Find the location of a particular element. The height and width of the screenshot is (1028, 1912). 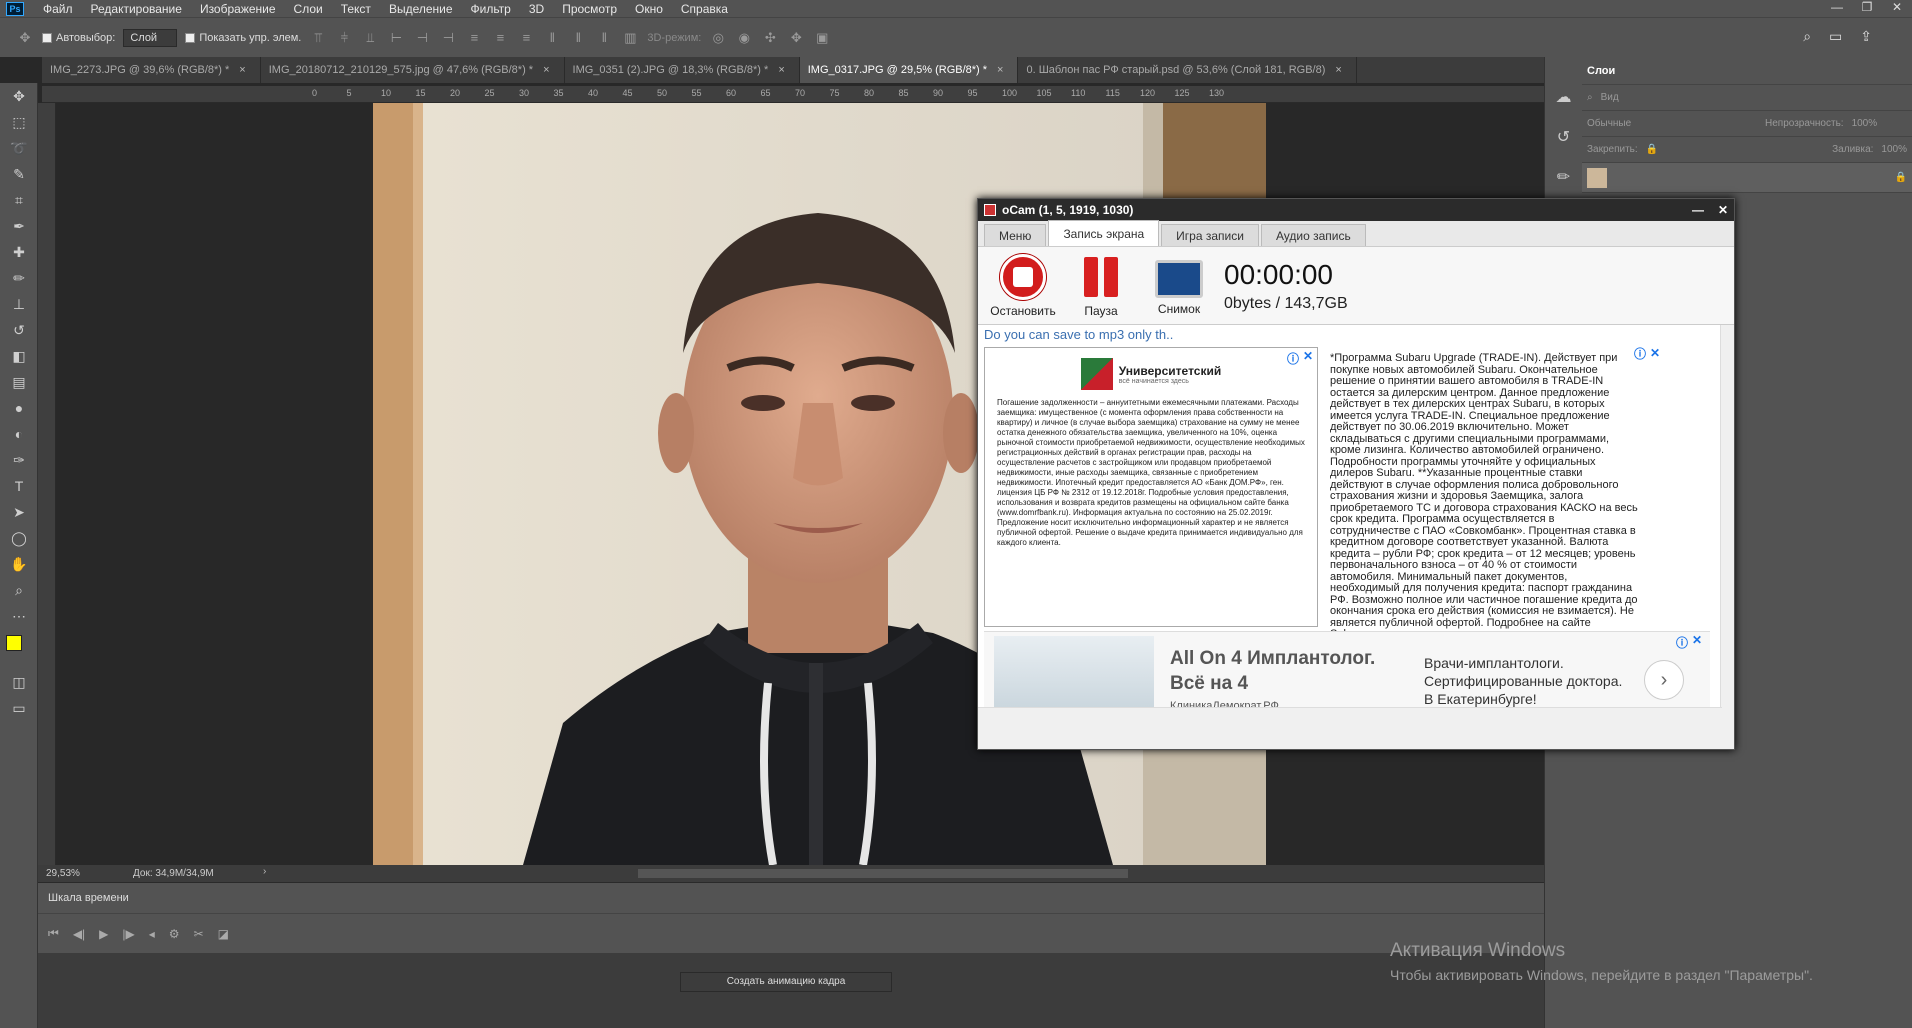

menu-view: Просмотр is located at coordinates (589, 9).